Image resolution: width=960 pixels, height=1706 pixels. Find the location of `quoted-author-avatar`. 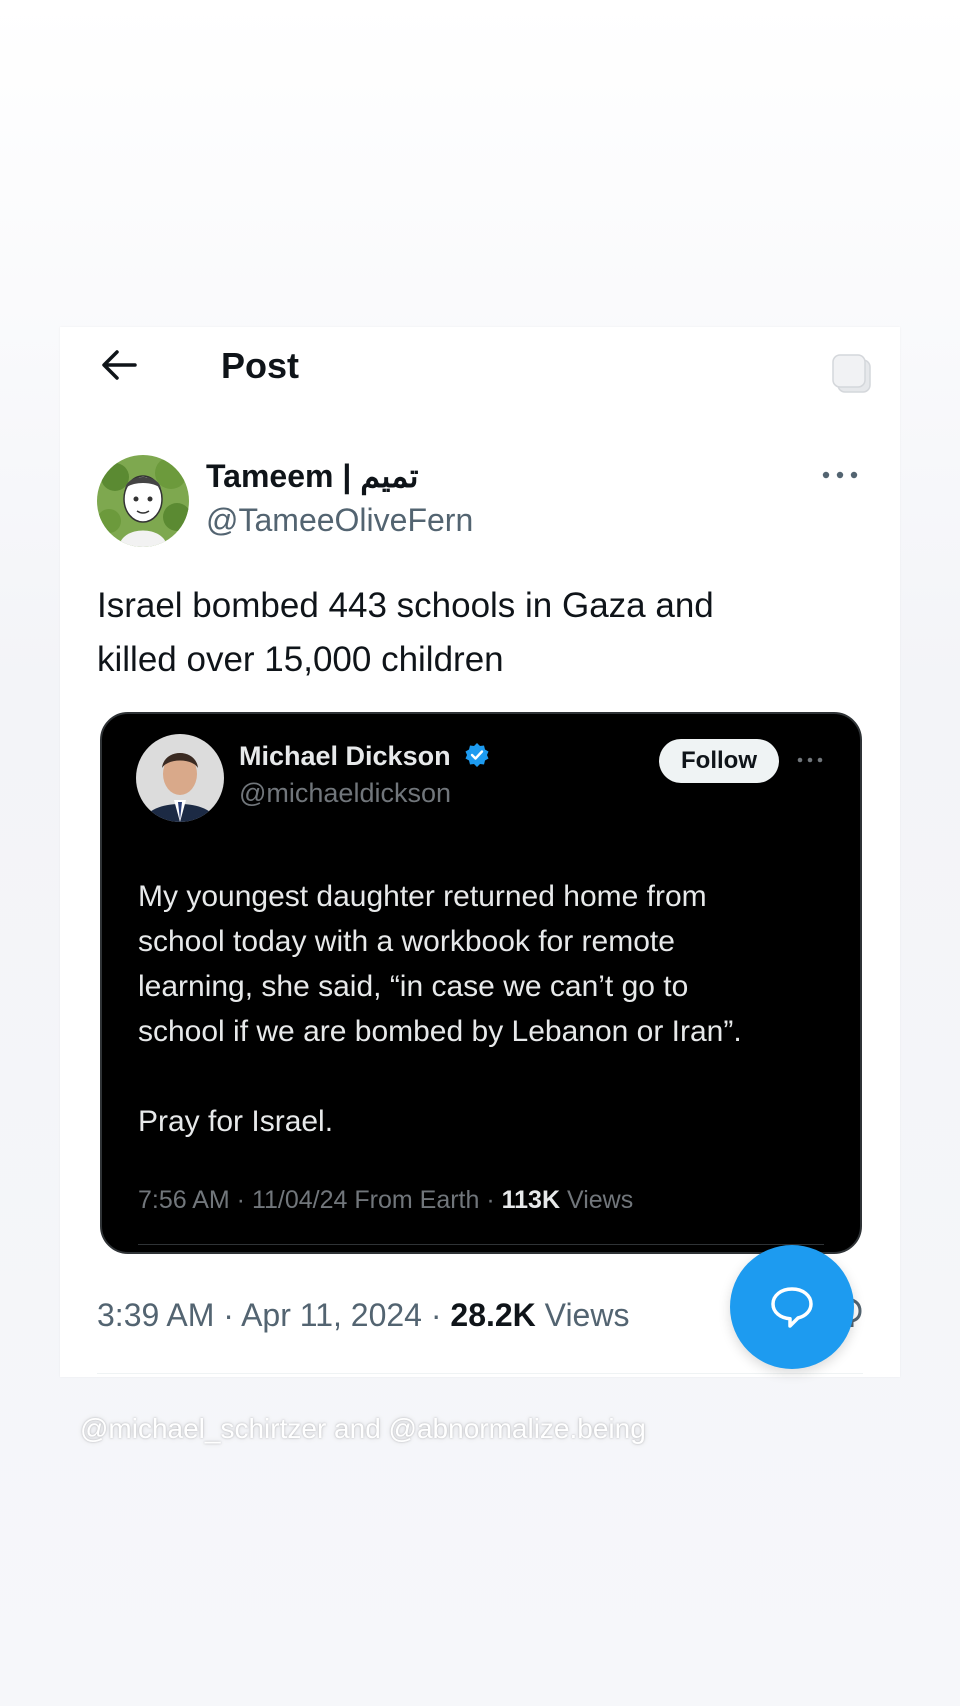

quoted-author-avatar is located at coordinates (180, 778).